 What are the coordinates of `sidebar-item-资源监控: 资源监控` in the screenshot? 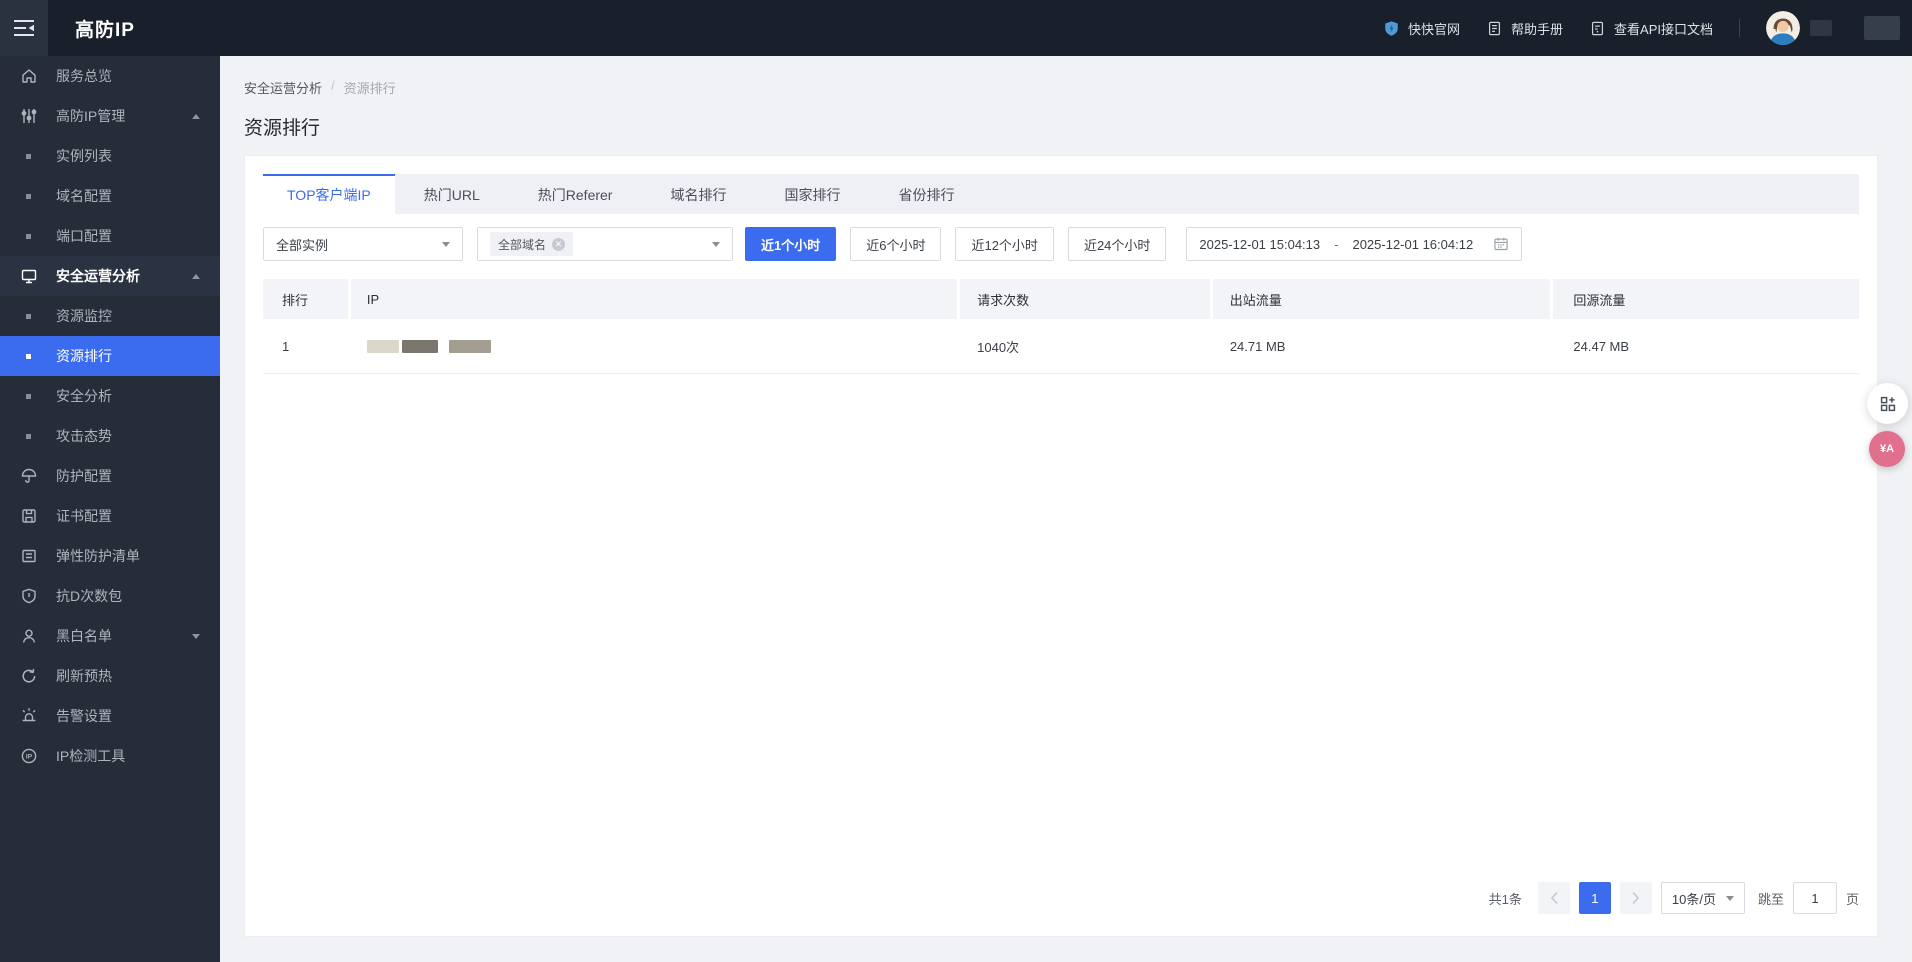 It's located at (110, 316).